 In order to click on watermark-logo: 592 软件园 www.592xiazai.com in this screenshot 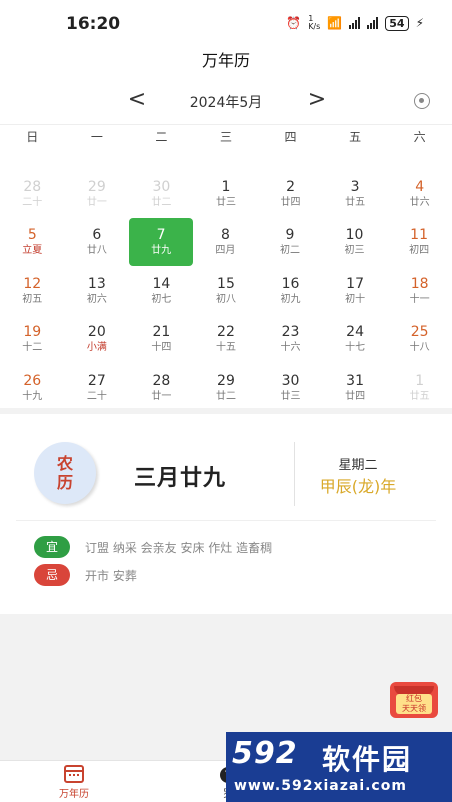, I will do `click(339, 767)`.